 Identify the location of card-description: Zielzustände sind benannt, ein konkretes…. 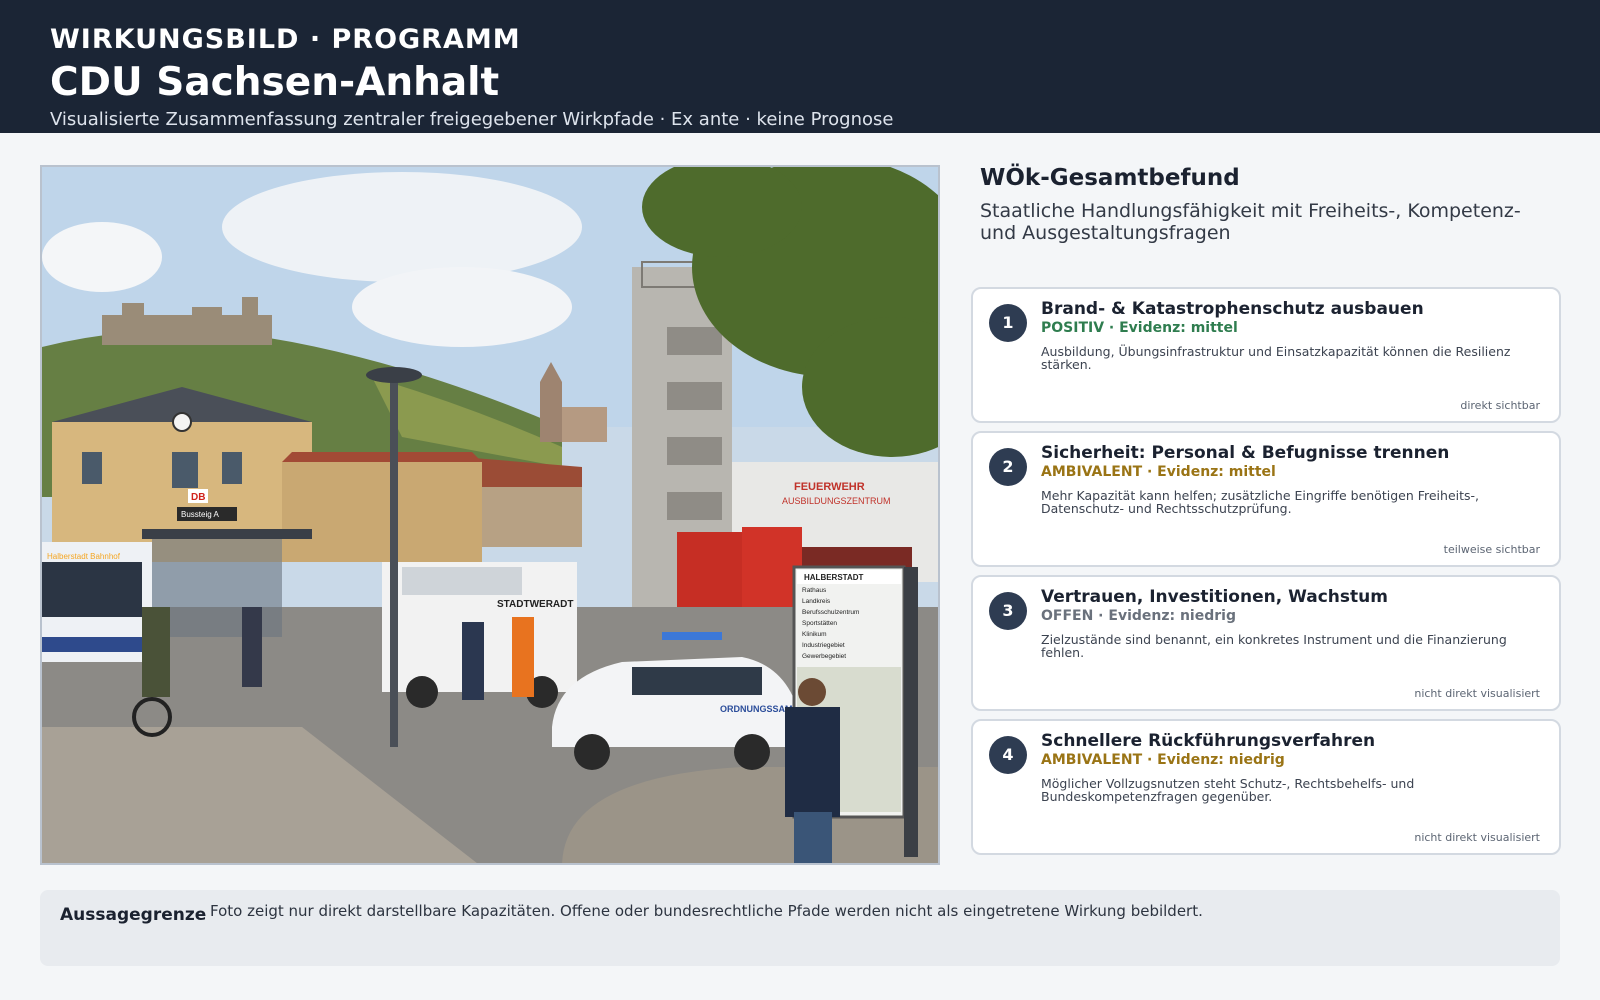
(1274, 646).